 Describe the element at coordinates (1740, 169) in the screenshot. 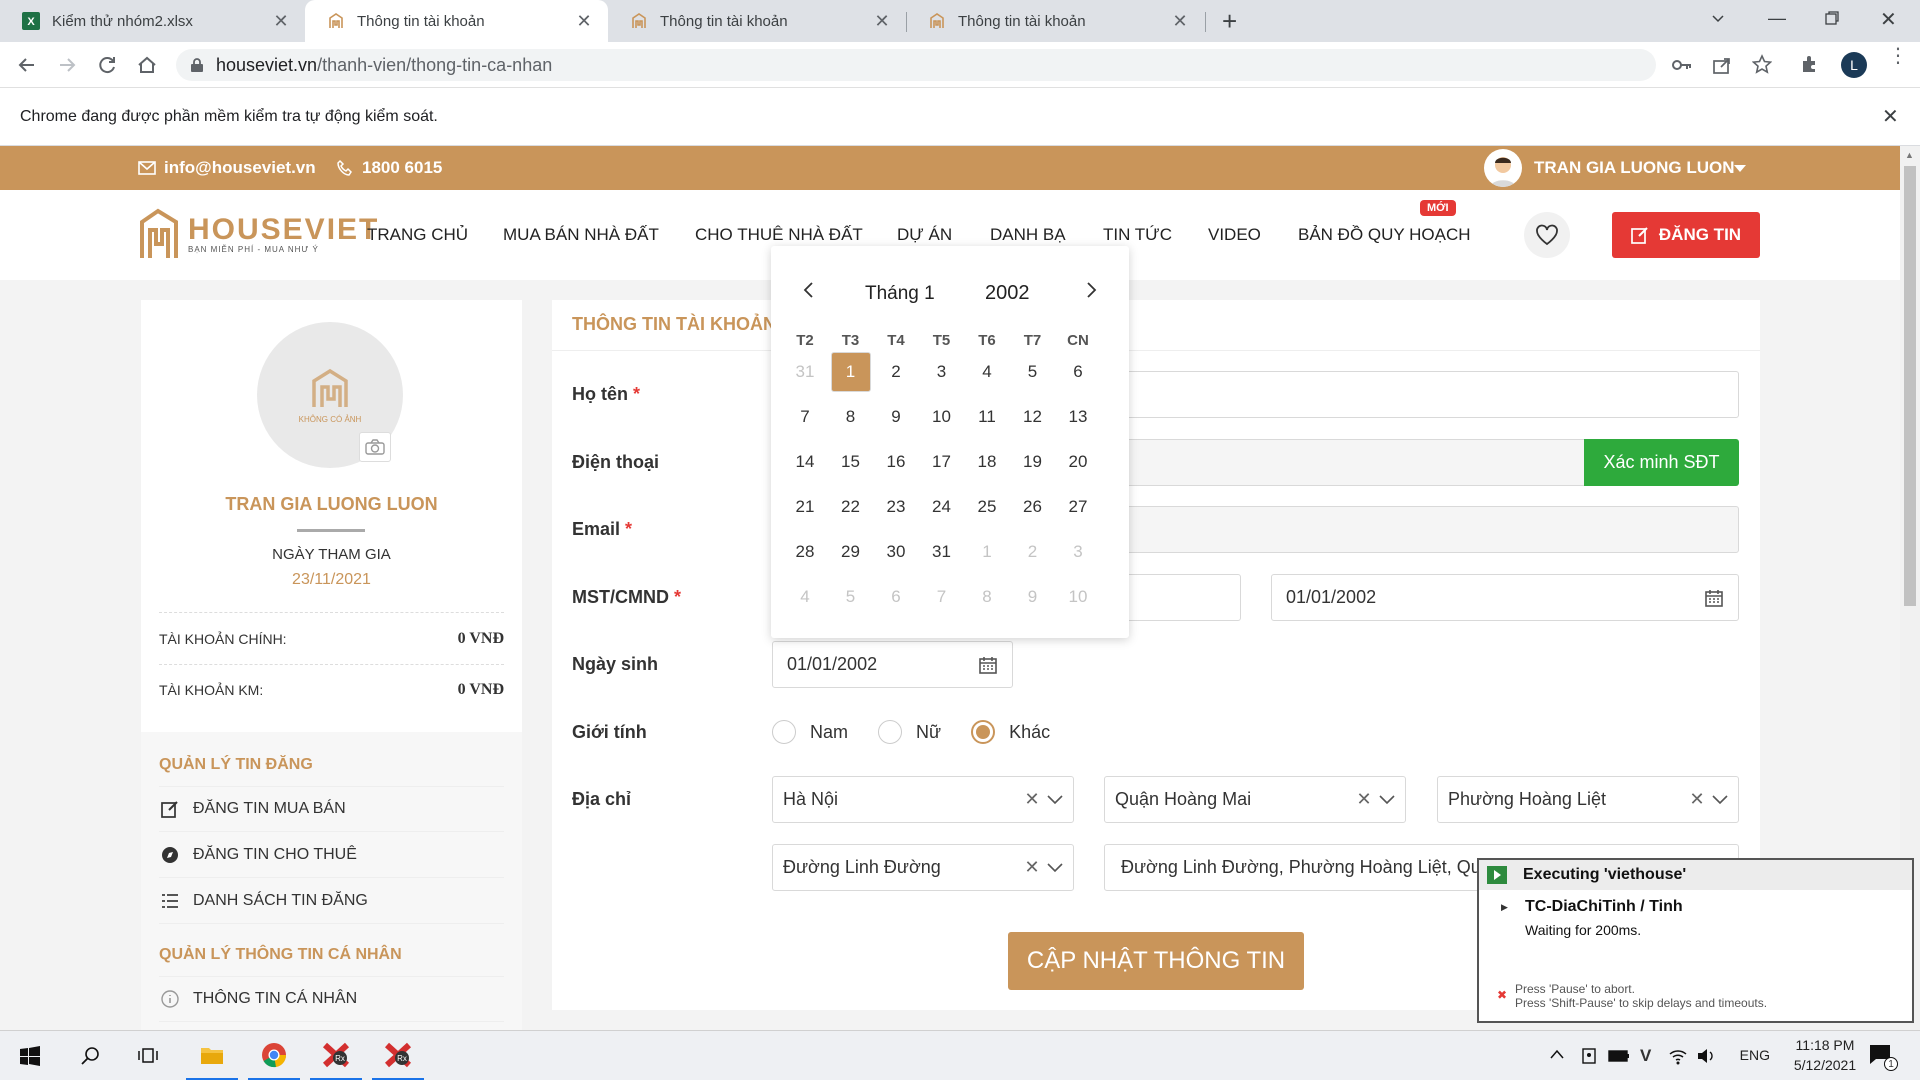

I see `user-dropdown-caret-icon` at that location.